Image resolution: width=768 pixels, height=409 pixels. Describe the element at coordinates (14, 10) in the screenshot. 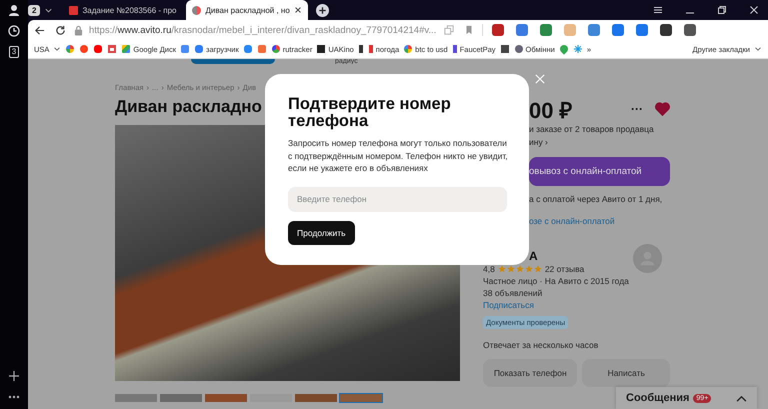

I see `profile-icon` at that location.